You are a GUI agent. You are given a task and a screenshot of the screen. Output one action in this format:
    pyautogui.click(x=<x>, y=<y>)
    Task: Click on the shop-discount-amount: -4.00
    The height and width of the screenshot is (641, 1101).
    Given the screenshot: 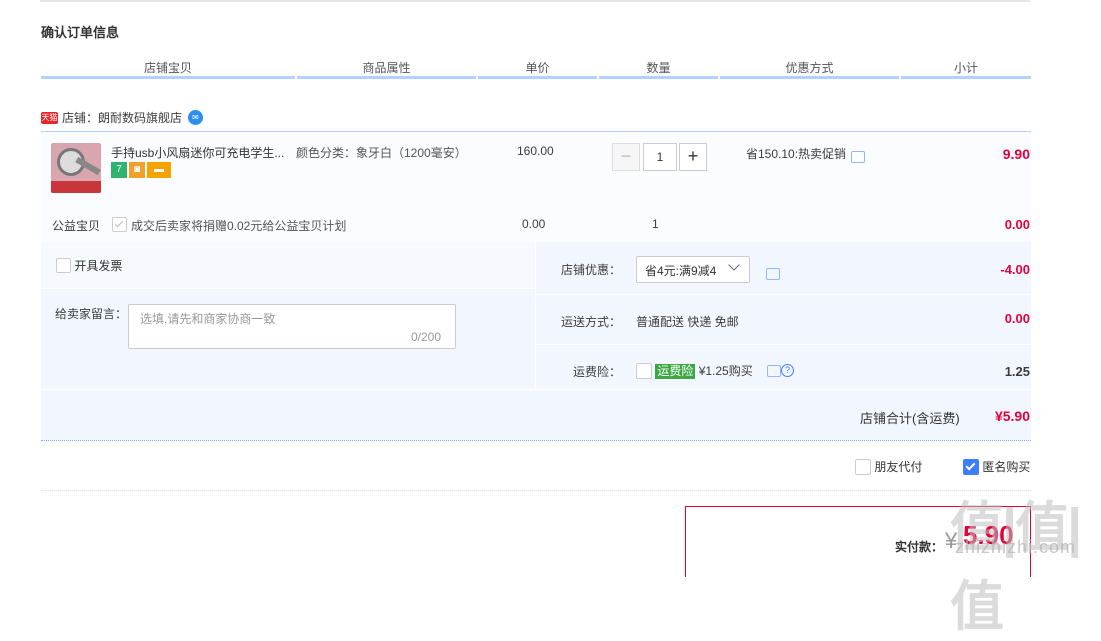 What is the action you would take?
    pyautogui.click(x=1015, y=269)
    